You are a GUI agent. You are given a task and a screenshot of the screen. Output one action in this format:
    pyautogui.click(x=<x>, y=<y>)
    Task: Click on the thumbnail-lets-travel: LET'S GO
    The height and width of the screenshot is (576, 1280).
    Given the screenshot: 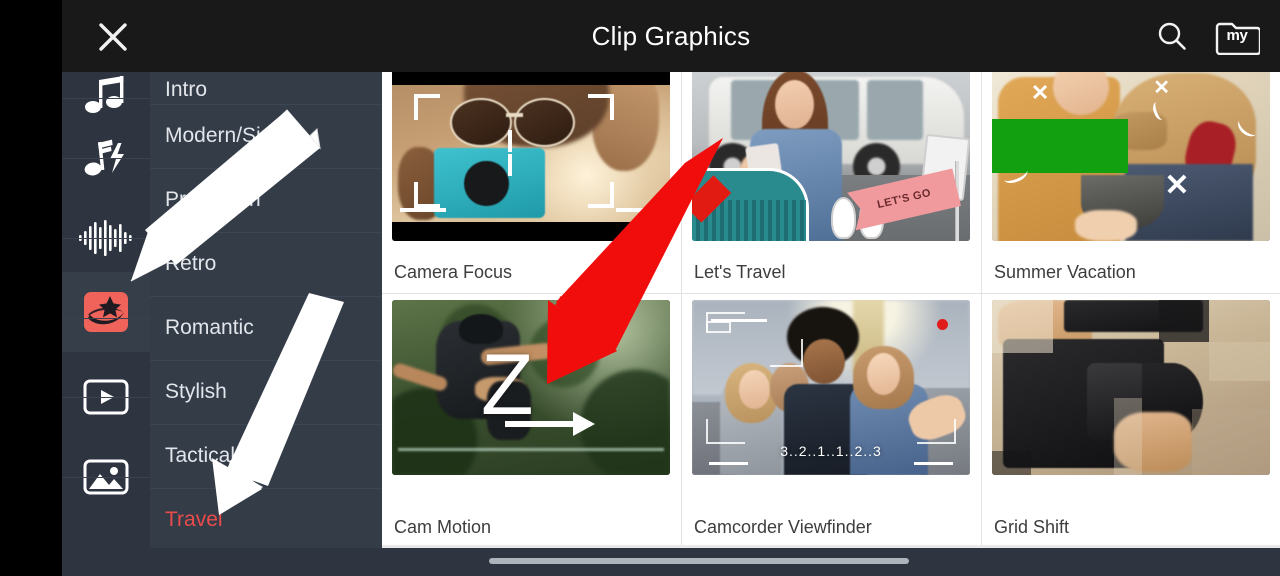 What is the action you would take?
    pyautogui.click(x=831, y=153)
    